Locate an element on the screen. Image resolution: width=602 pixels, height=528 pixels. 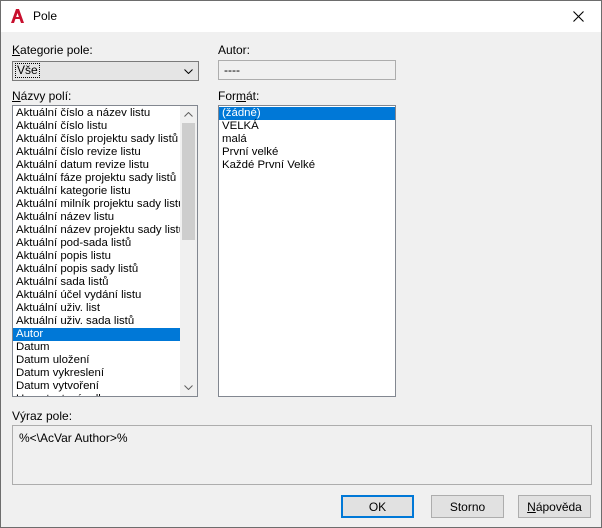
autocad-logo-icon is located at coordinates (17, 16).